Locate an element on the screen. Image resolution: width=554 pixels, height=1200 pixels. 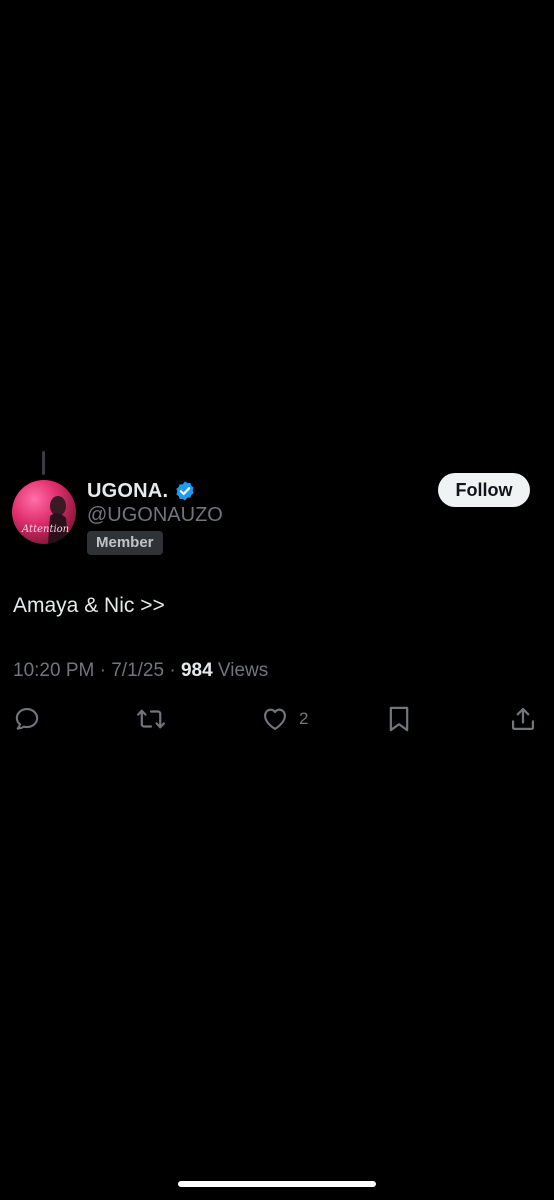
avatar: Attention is located at coordinates (44, 512).